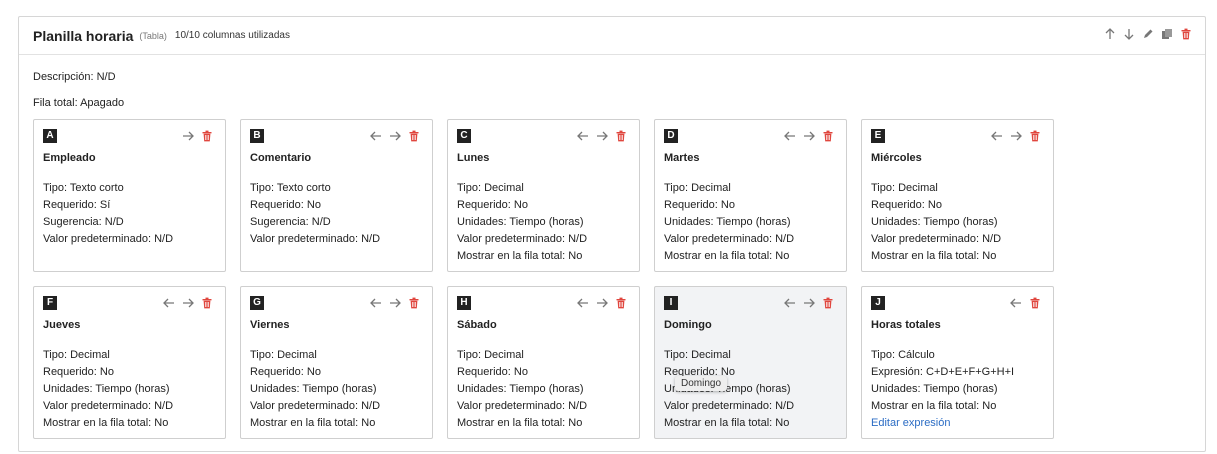  Describe the element at coordinates (270, 325) in the screenshot. I see `column-title: Viernes` at that location.